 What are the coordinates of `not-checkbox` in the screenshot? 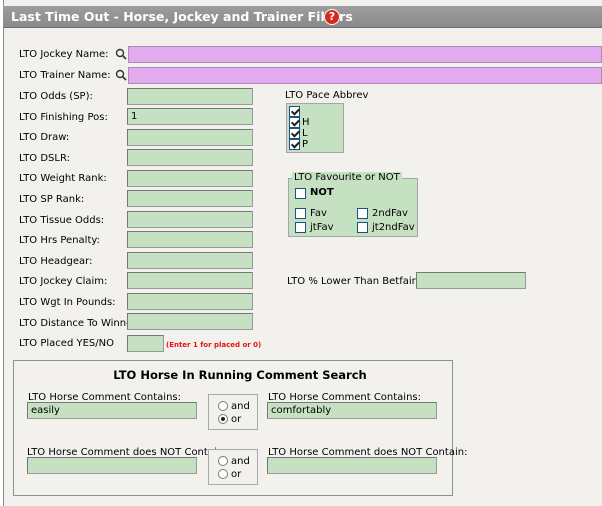 It's located at (300, 193).